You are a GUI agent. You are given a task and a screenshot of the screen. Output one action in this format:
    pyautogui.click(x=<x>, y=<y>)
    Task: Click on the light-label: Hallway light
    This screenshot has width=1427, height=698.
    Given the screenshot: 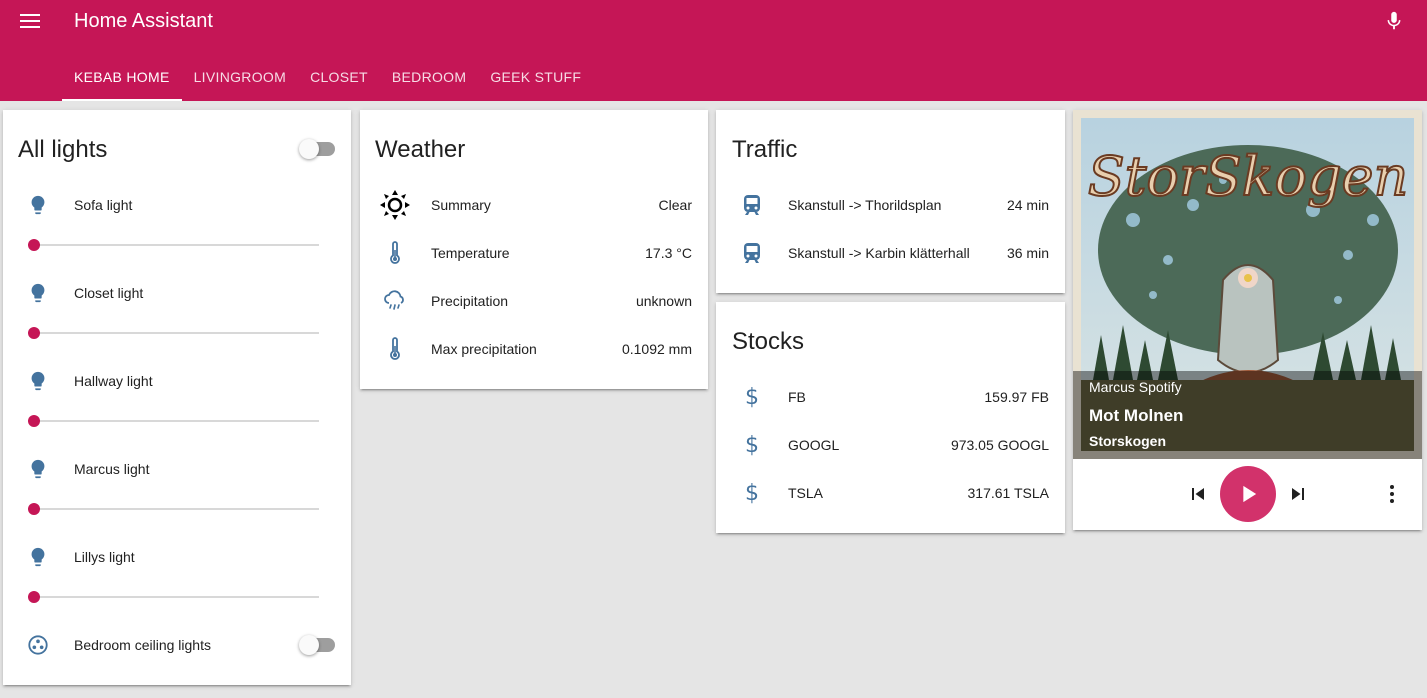 What is the action you would take?
    pyautogui.click(x=113, y=381)
    